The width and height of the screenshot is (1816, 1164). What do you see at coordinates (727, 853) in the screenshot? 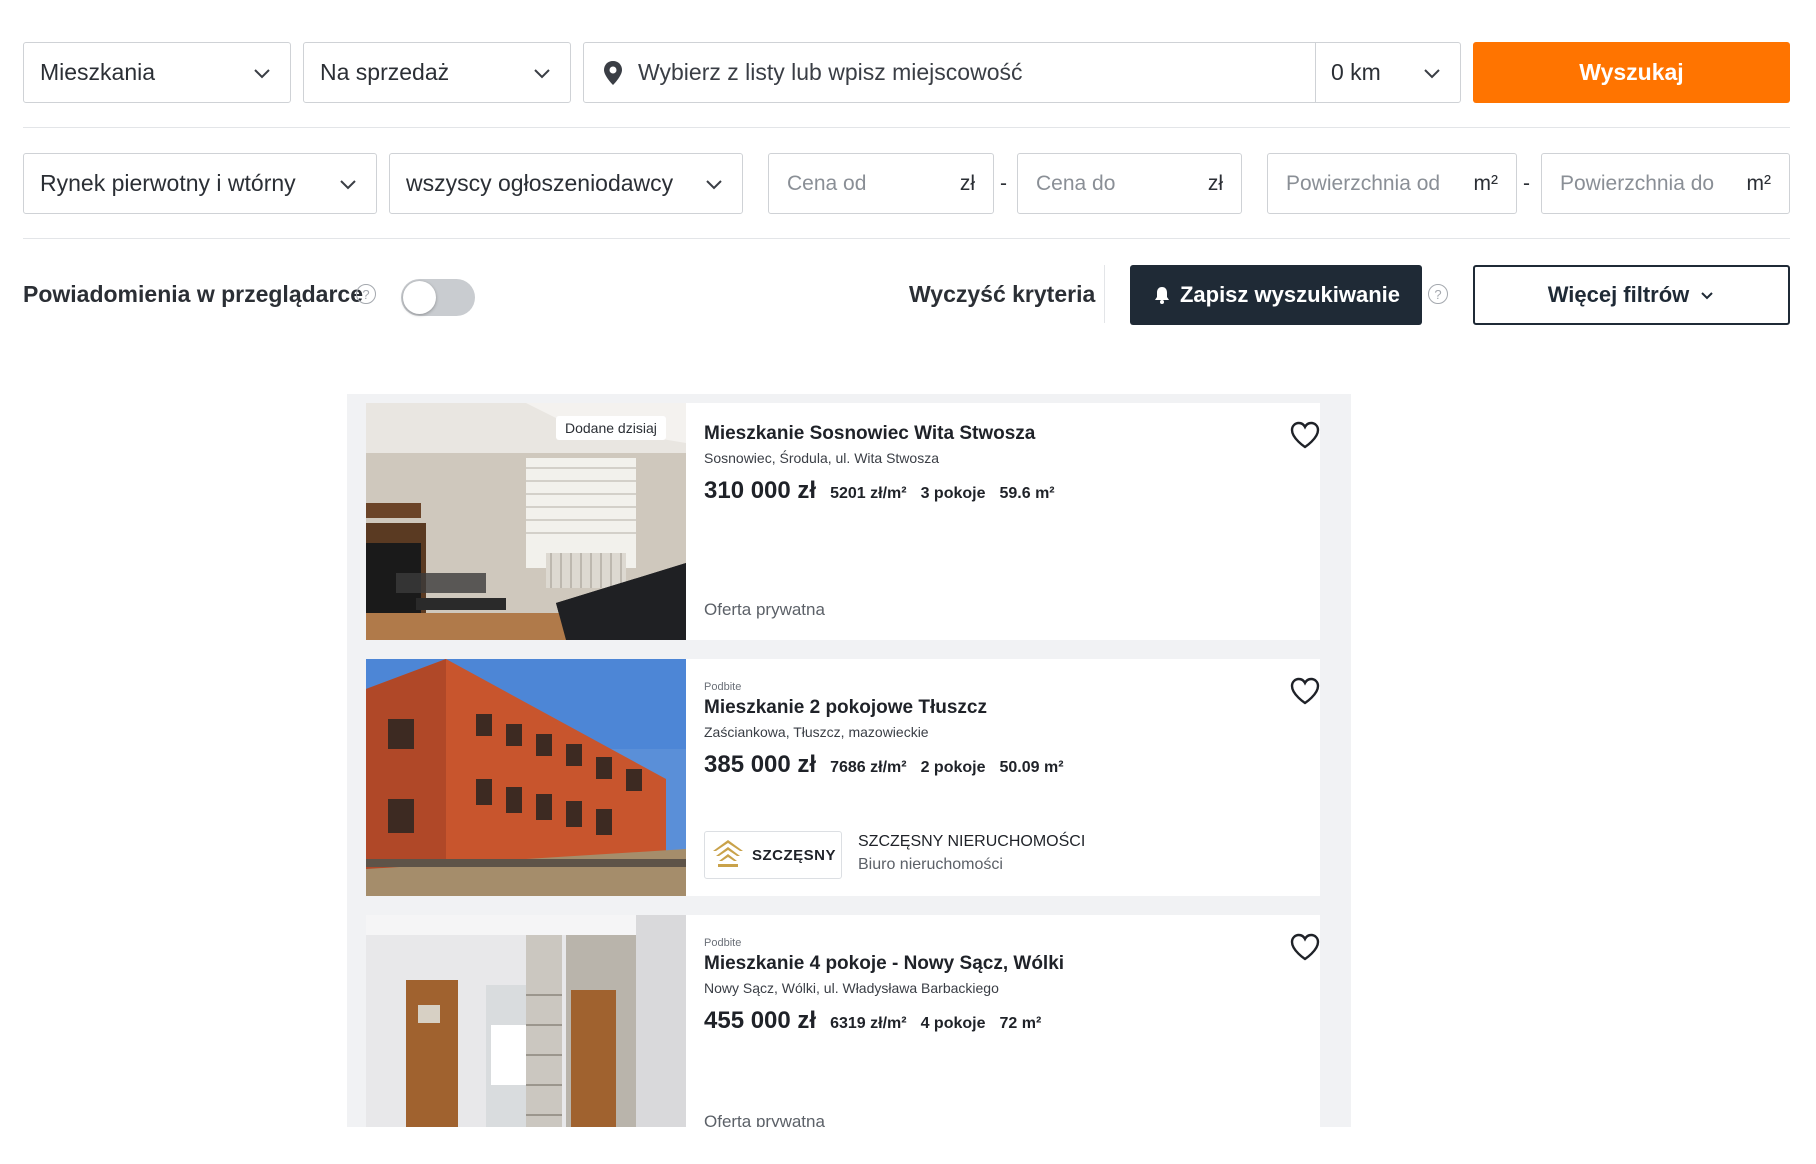
I see `agency-logo-mark` at bounding box center [727, 853].